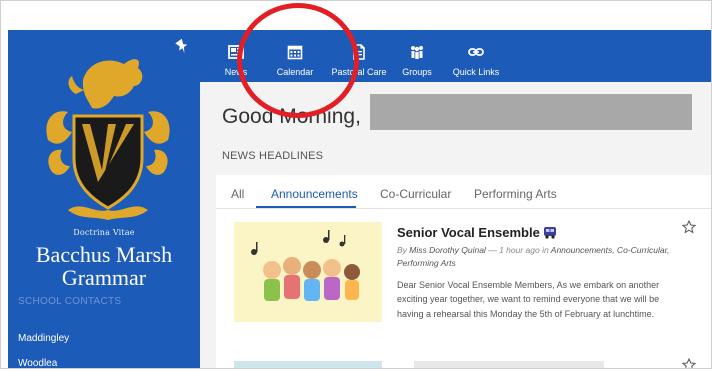 The image size is (712, 369). I want to click on post-time: 1 hour ago, so click(519, 250).